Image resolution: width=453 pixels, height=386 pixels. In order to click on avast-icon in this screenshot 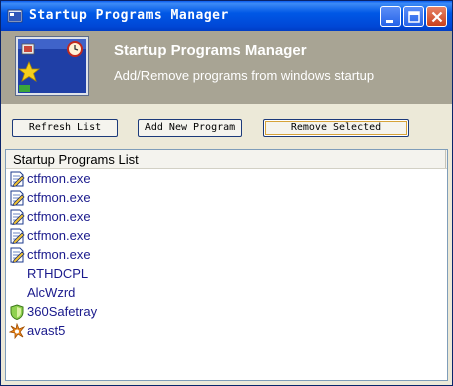, I will do `click(17, 331)`.